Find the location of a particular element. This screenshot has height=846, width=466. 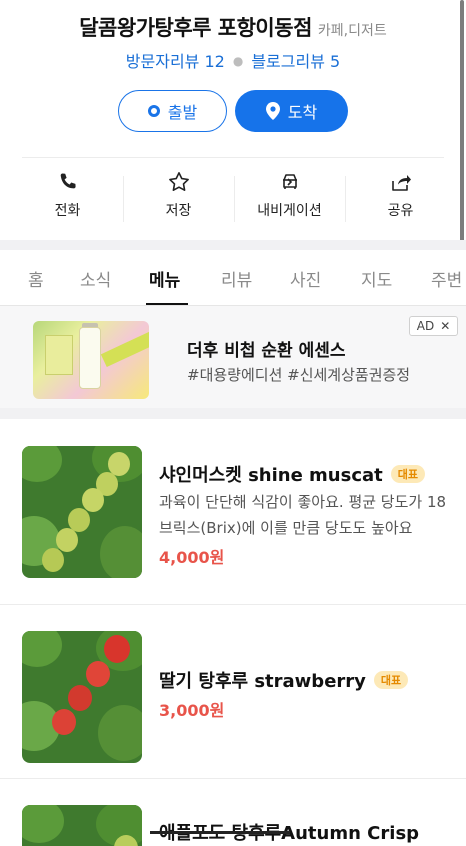

menu-item-price: 4,000원 is located at coordinates (192, 557).